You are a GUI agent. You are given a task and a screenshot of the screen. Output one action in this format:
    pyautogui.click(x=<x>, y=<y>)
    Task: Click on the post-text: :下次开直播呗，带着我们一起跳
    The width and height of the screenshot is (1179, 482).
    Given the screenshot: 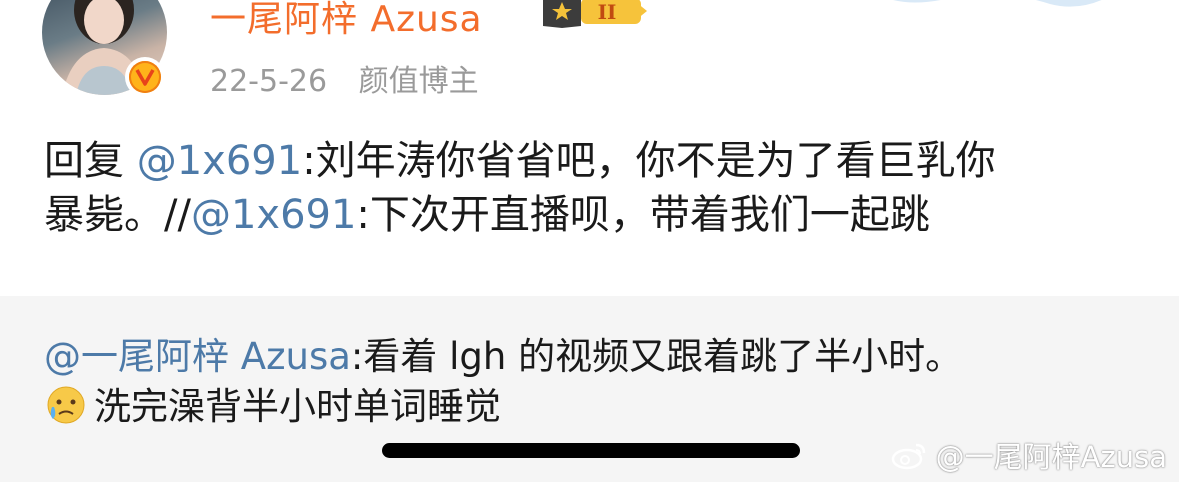 What is the action you would take?
    pyautogui.click(x=643, y=215)
    